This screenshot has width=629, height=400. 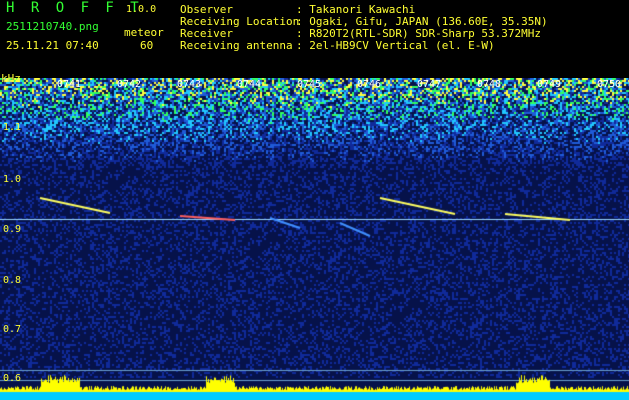 I want to click on y-tick-label: 0.7, so click(x=12, y=329).